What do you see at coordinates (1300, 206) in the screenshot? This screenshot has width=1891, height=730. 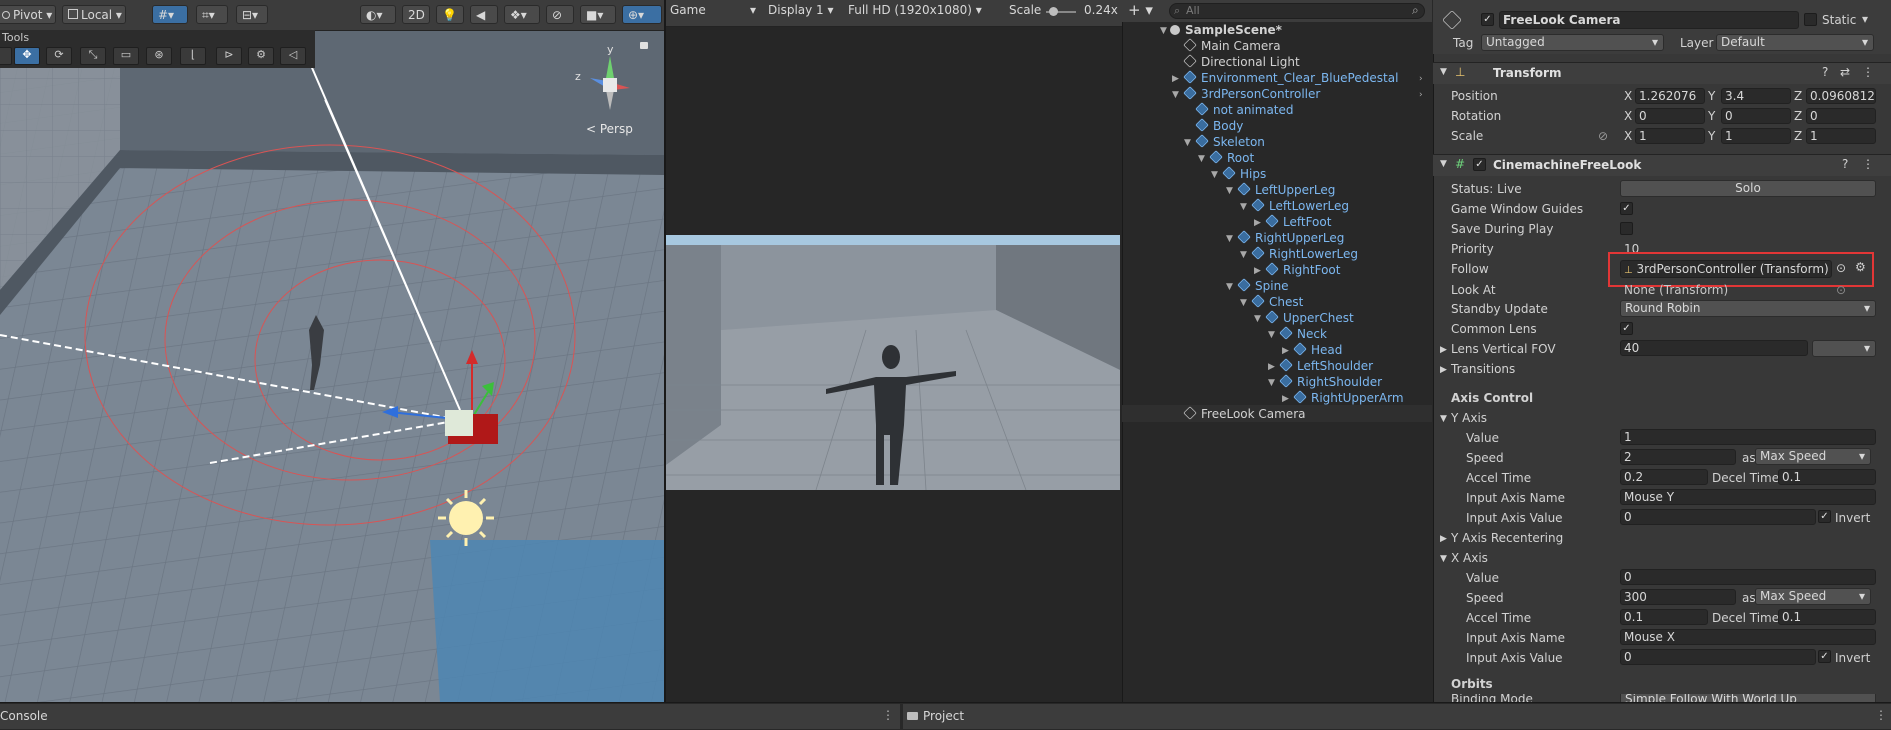 I see `hierarchy-item-leftlowerleg: LeftLowerLeg` at bounding box center [1300, 206].